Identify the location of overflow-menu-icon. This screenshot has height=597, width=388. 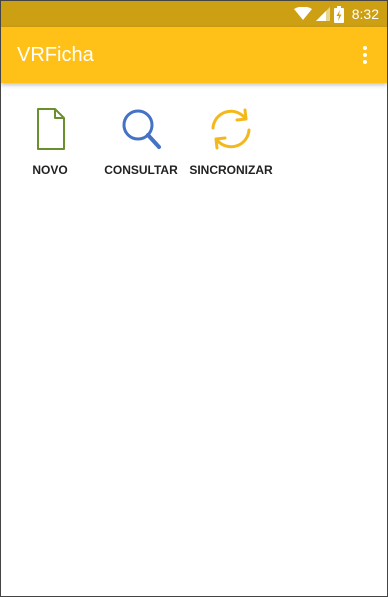
(365, 48).